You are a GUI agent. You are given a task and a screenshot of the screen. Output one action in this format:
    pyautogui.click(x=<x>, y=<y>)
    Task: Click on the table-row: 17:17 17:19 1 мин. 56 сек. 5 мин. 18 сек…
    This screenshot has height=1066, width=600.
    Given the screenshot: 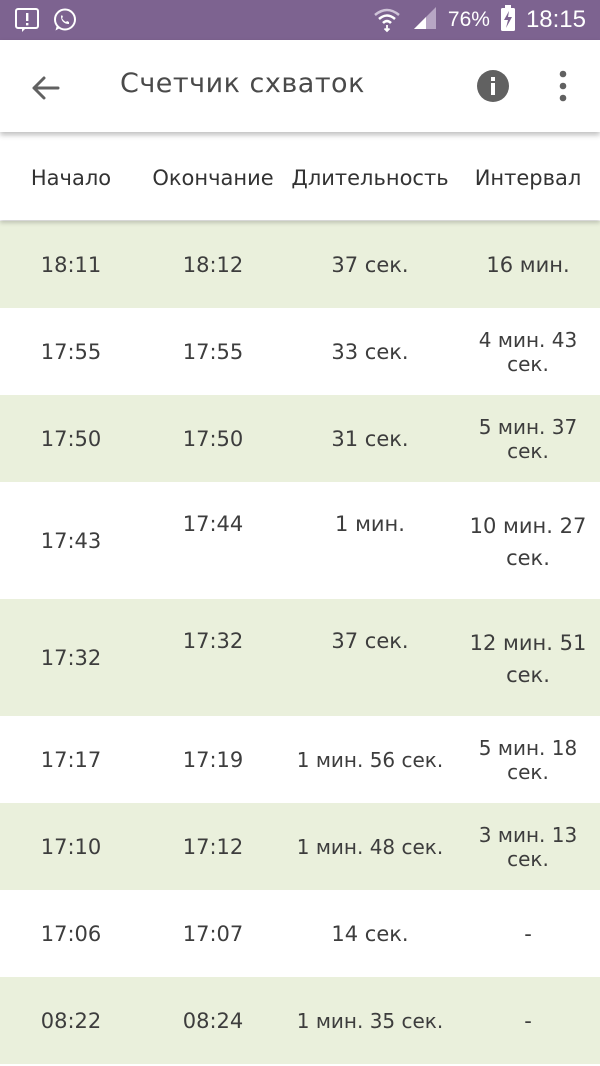 What is the action you would take?
    pyautogui.click(x=300, y=759)
    